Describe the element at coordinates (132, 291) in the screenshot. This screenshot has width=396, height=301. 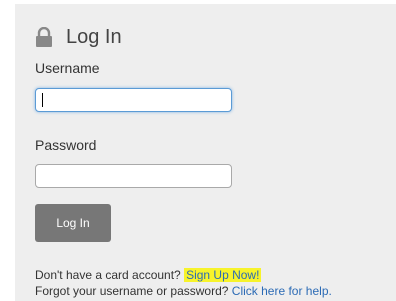
I see `forgot-text: Forgot your username or password?` at that location.